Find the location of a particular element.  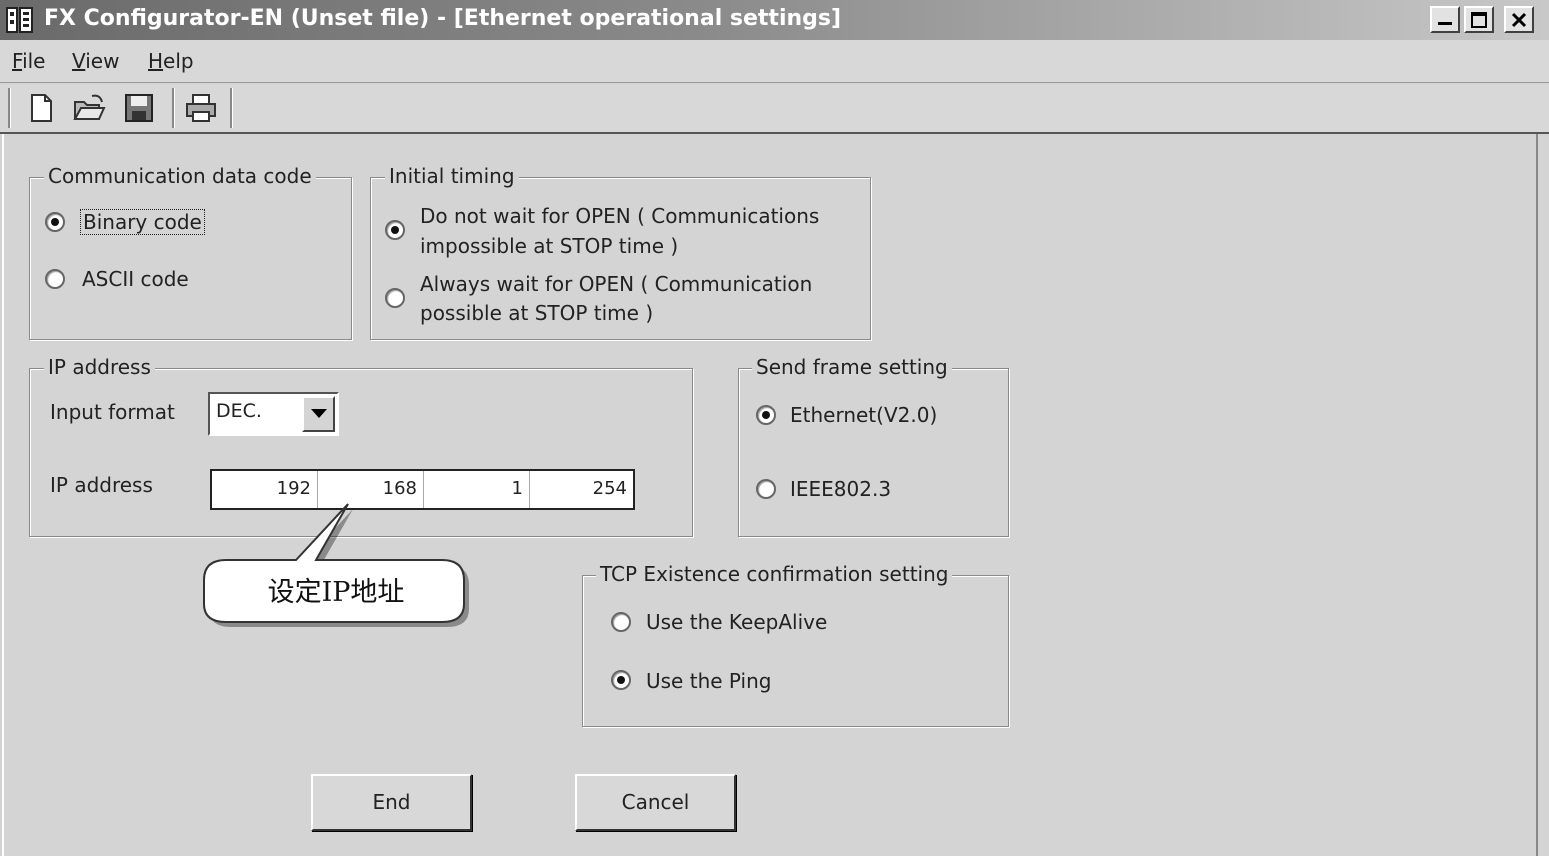

binary-code-radio is located at coordinates (55, 222).